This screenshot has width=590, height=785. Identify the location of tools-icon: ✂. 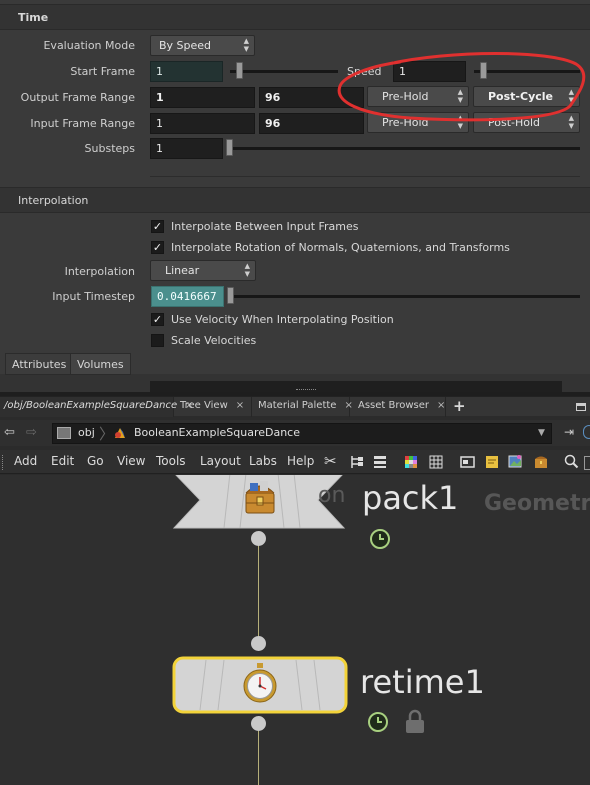
(330, 461).